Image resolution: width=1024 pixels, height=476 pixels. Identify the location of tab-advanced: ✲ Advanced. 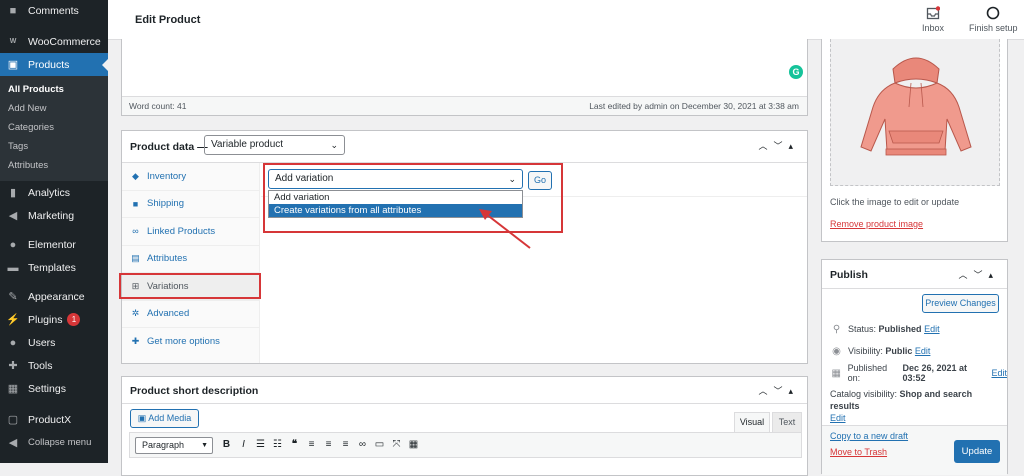
(190, 314).